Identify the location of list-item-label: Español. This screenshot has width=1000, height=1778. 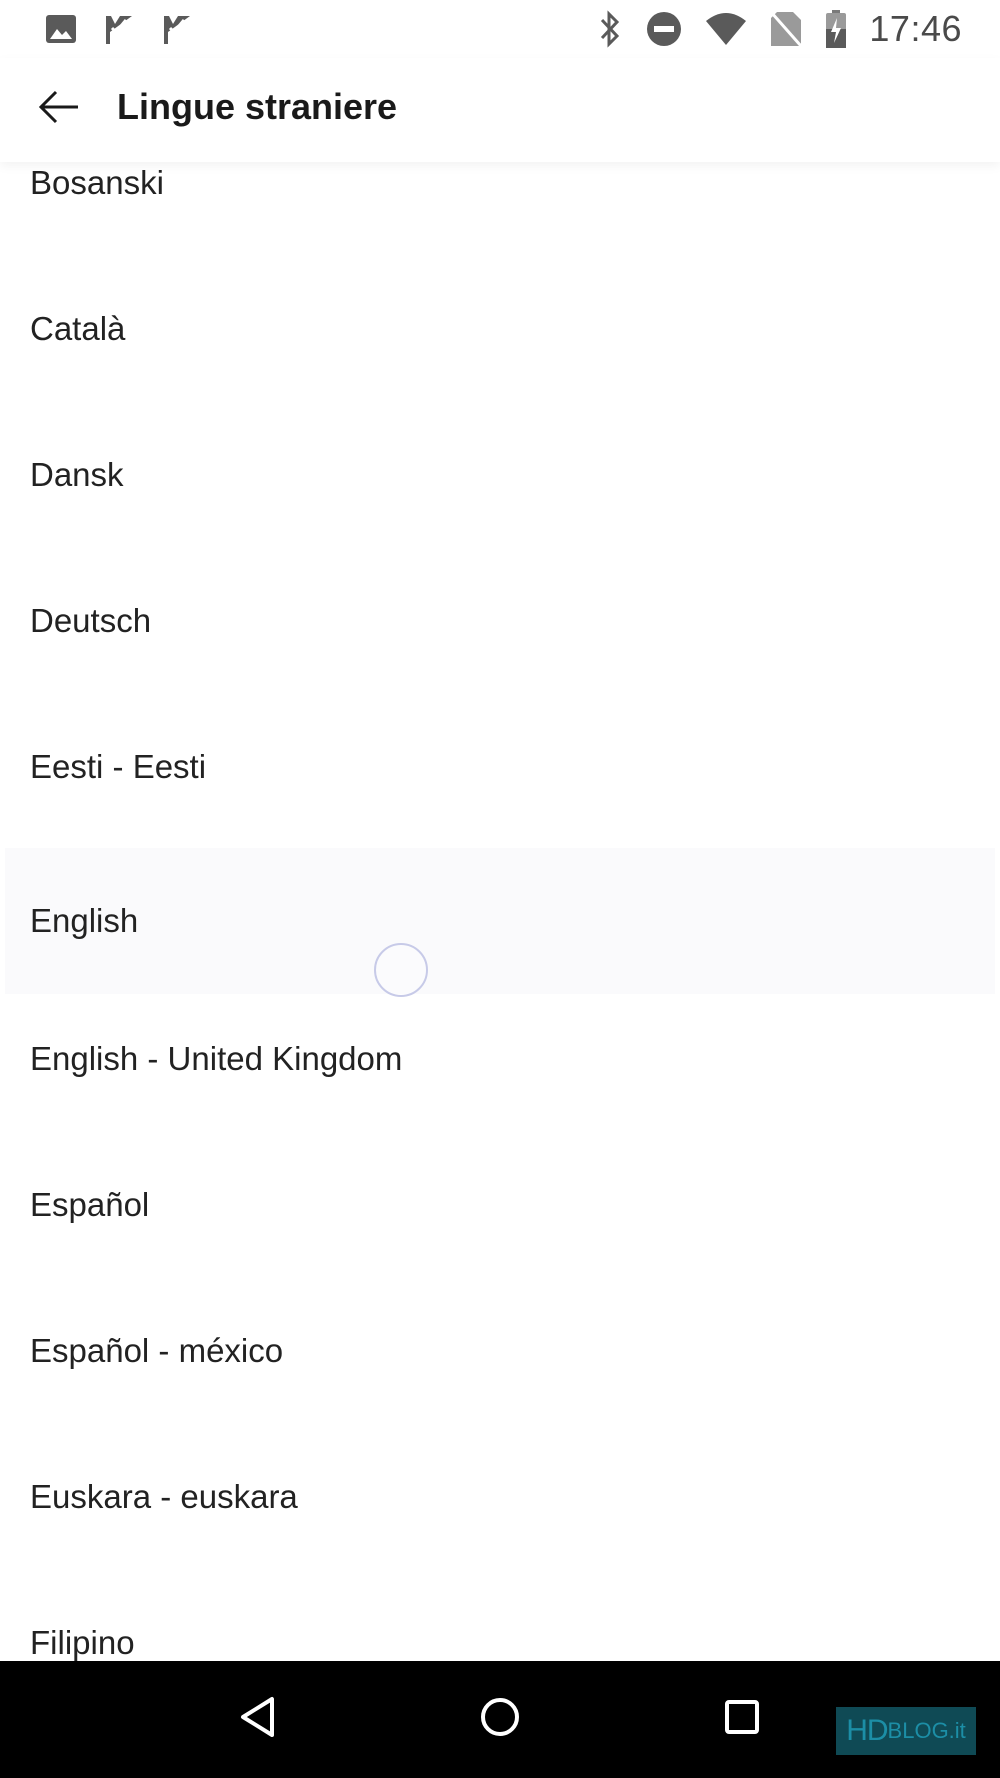
(90, 1204).